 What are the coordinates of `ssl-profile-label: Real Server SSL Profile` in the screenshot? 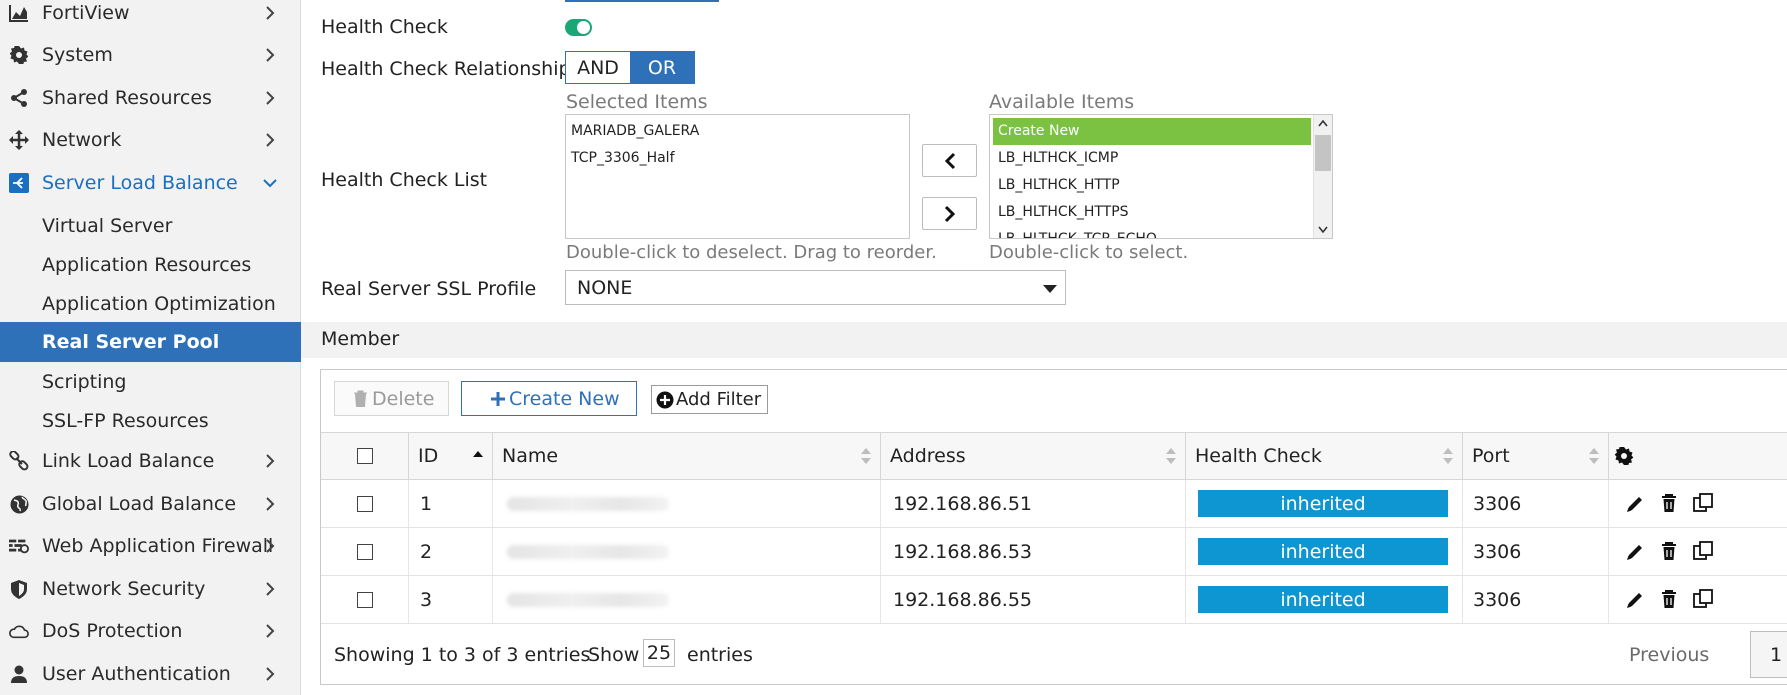 It's located at (429, 289).